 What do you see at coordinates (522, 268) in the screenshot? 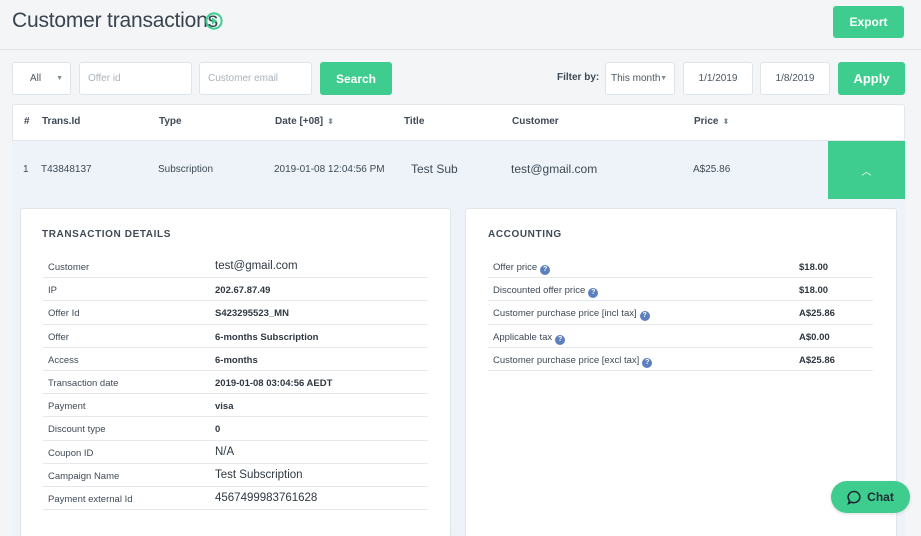
I see `accounting-key: Offer price?` at bounding box center [522, 268].